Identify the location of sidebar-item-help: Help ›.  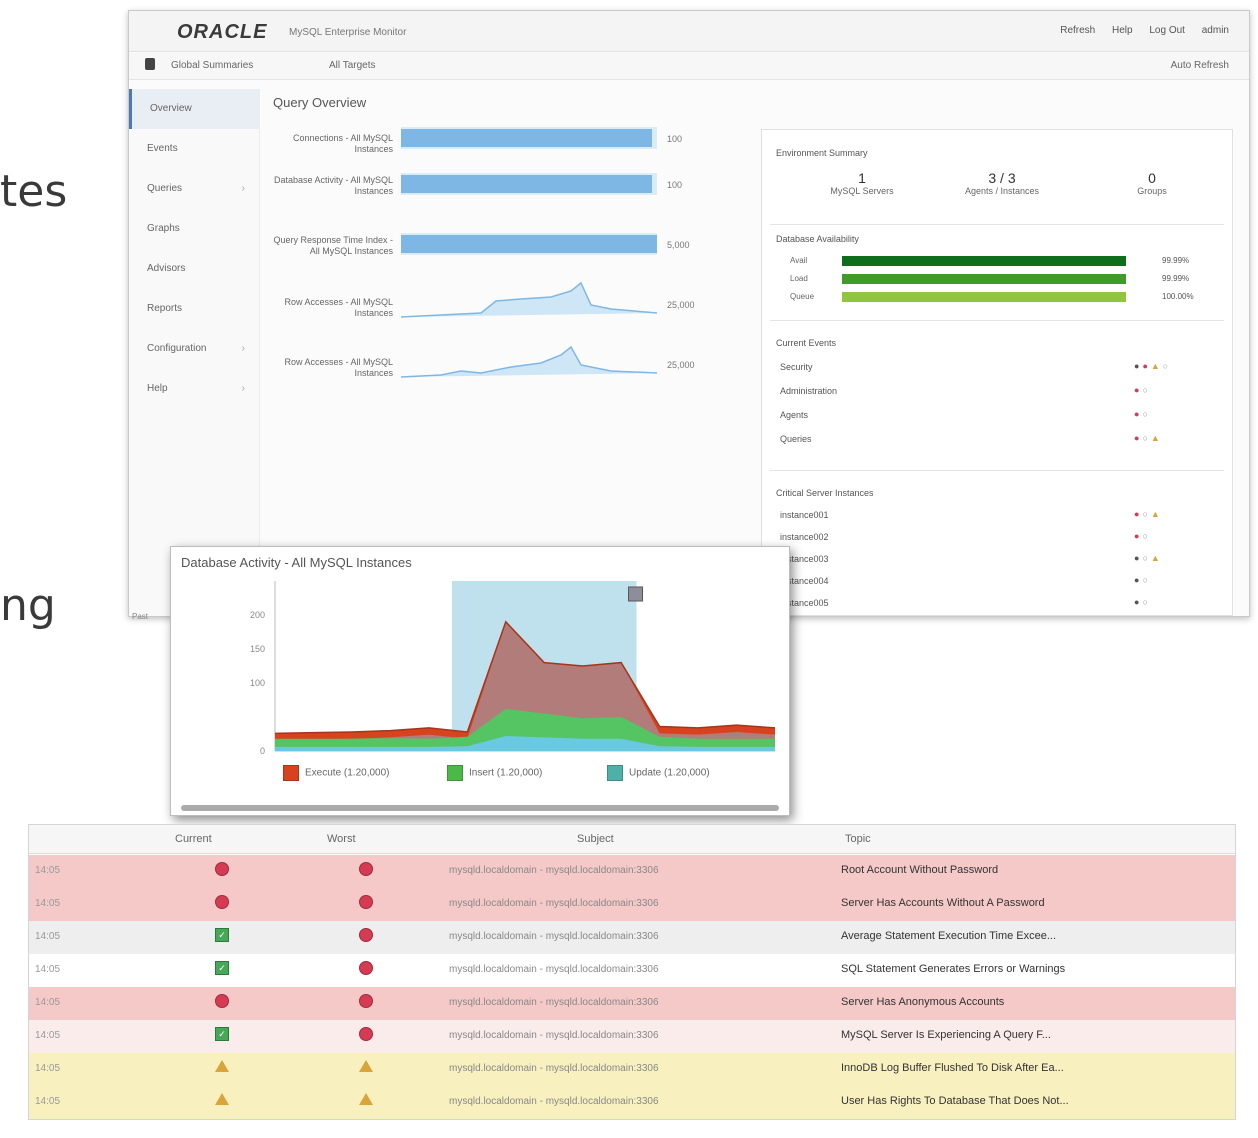
(194, 389).